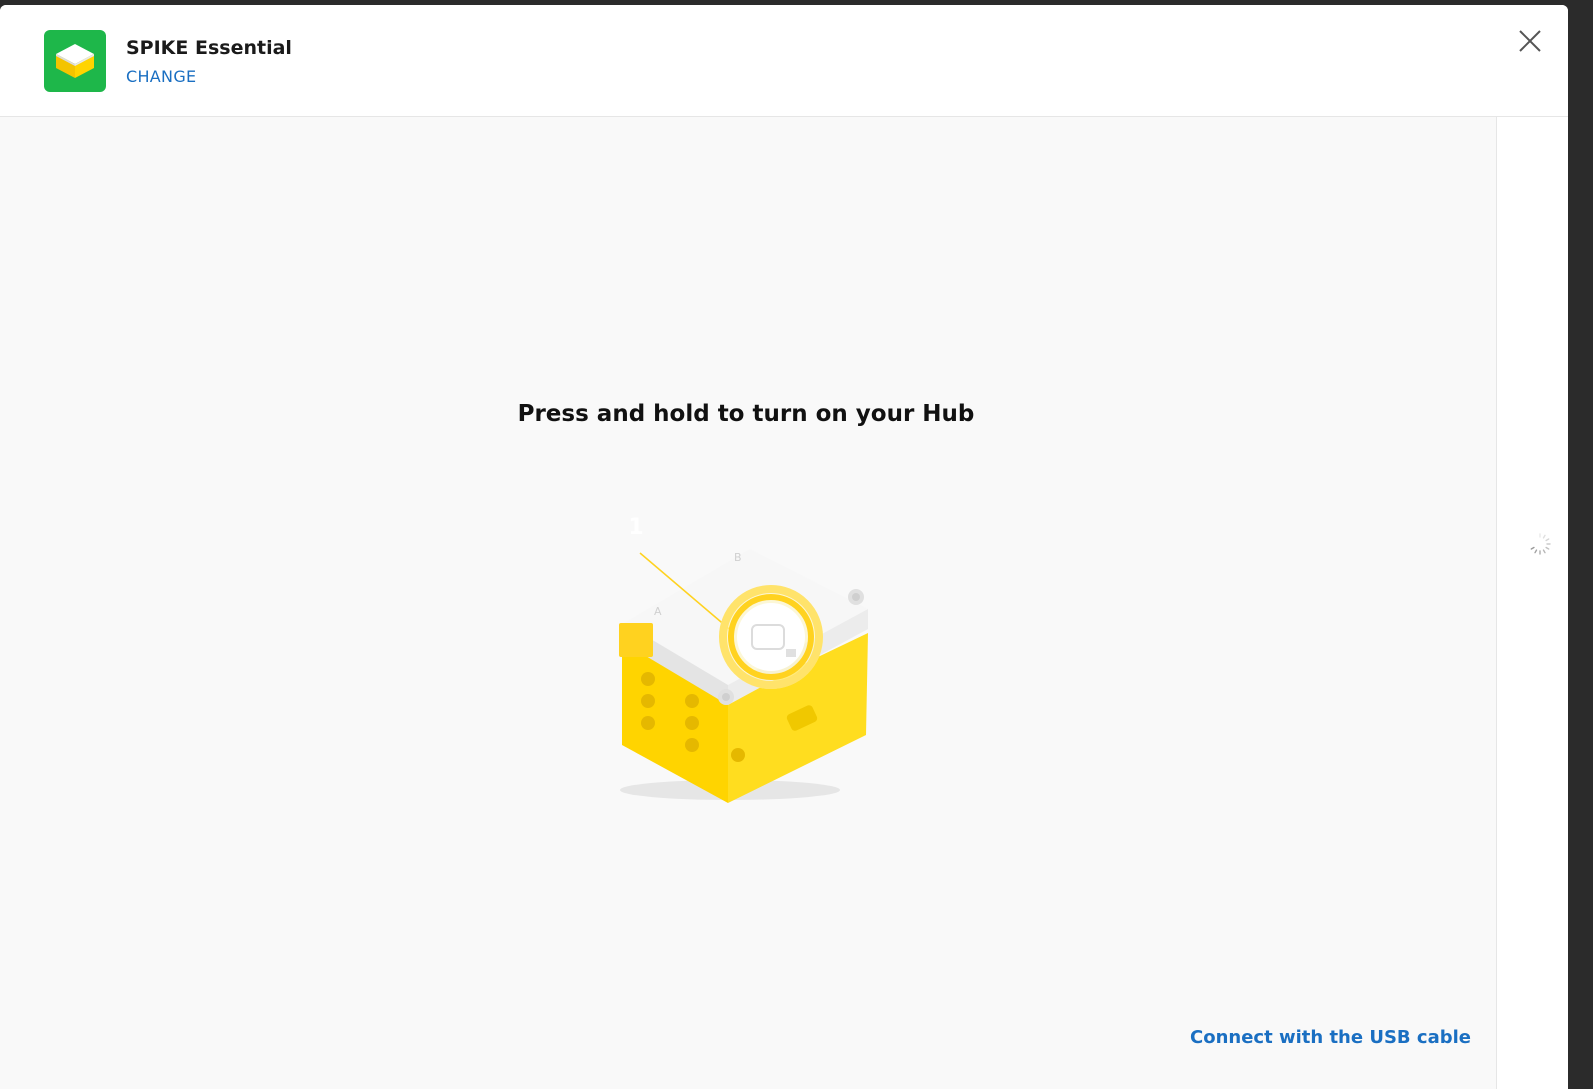 Image resolution: width=1593 pixels, height=1089 pixels. Describe the element at coordinates (1540, 544) in the screenshot. I see `loading-spinner-icon` at that location.